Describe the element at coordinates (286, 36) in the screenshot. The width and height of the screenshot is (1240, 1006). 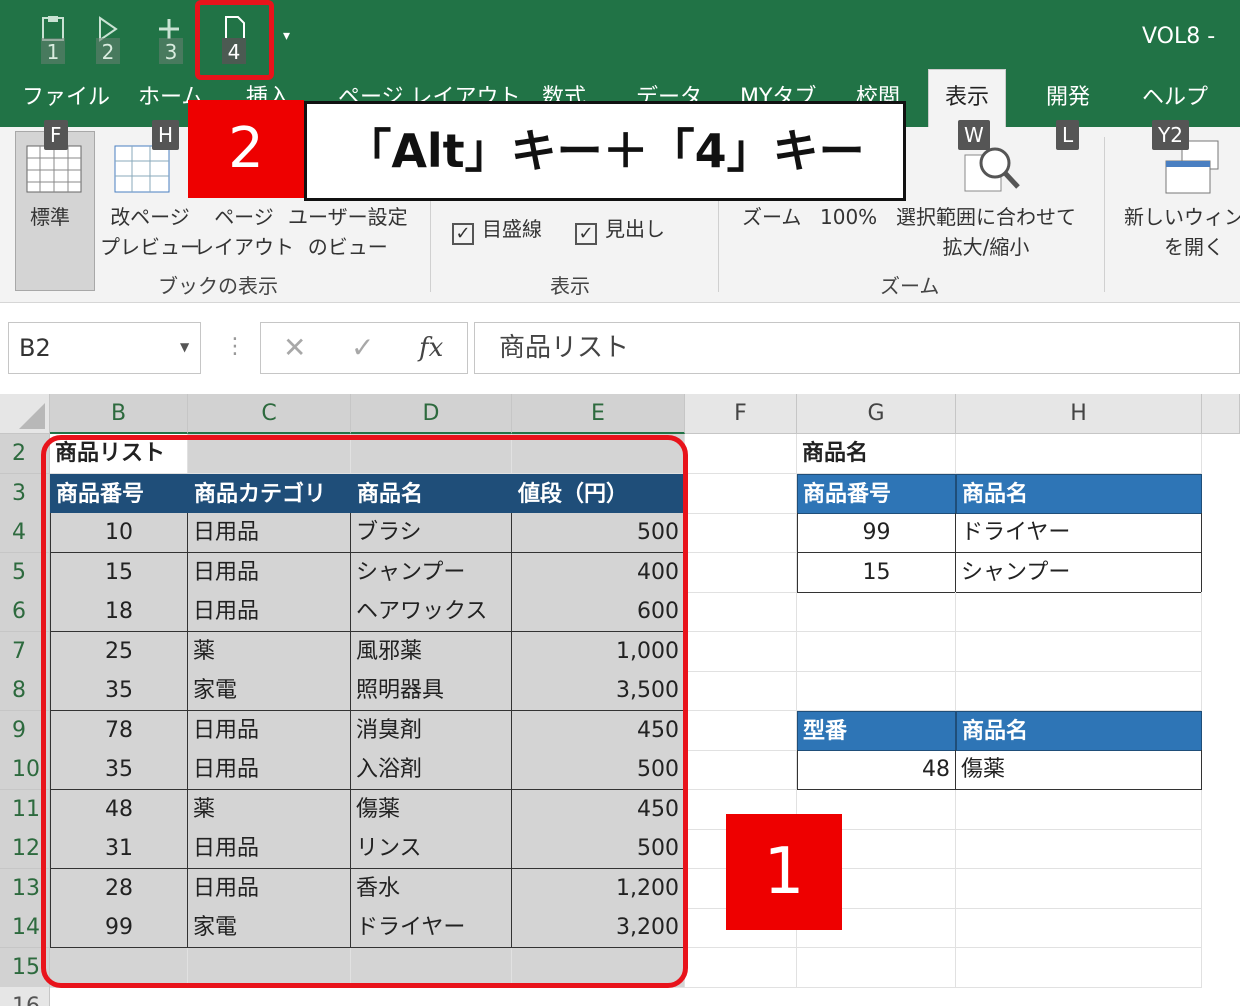
I see `qat-customize-dropdown-icon: ▾` at that location.